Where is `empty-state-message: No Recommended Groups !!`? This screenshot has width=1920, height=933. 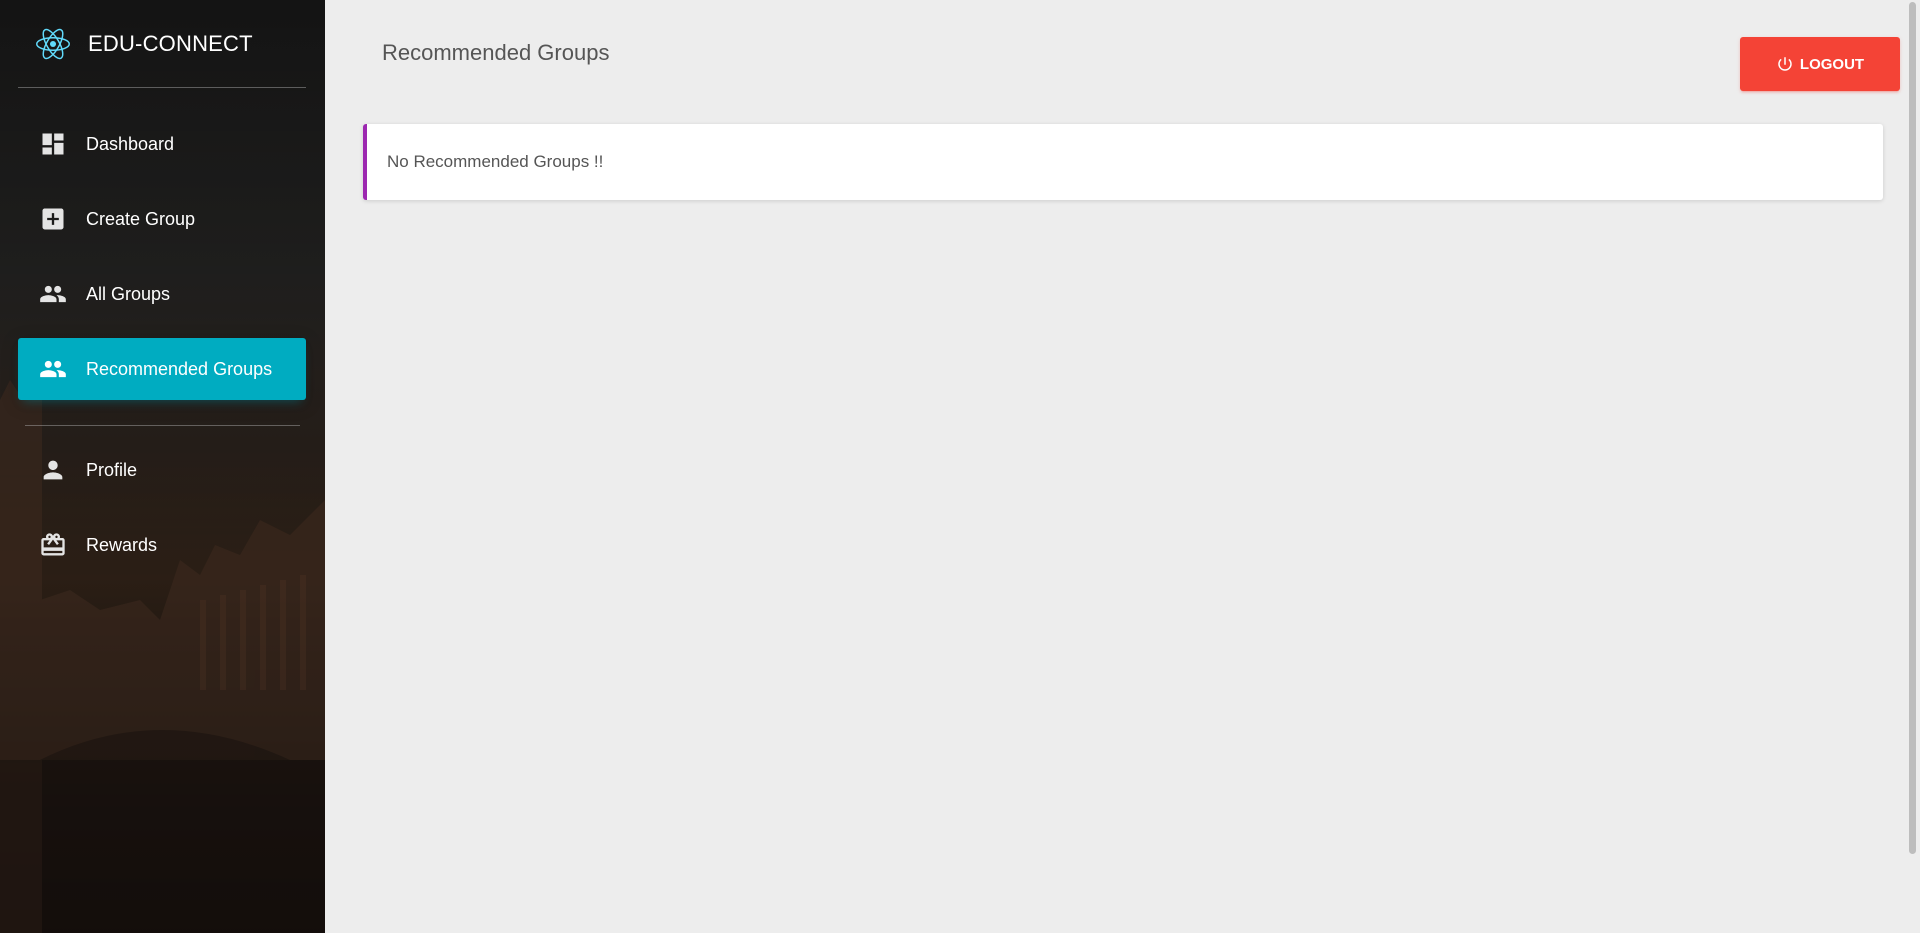 empty-state-message: No Recommended Groups !! is located at coordinates (495, 161).